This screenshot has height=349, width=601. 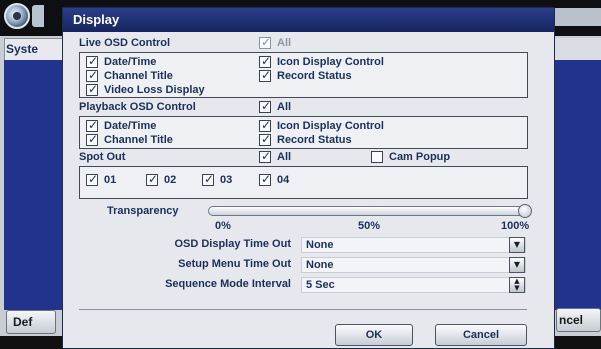 What do you see at coordinates (320, 245) in the screenshot?
I see `osd-display-time-out-value: None` at bounding box center [320, 245].